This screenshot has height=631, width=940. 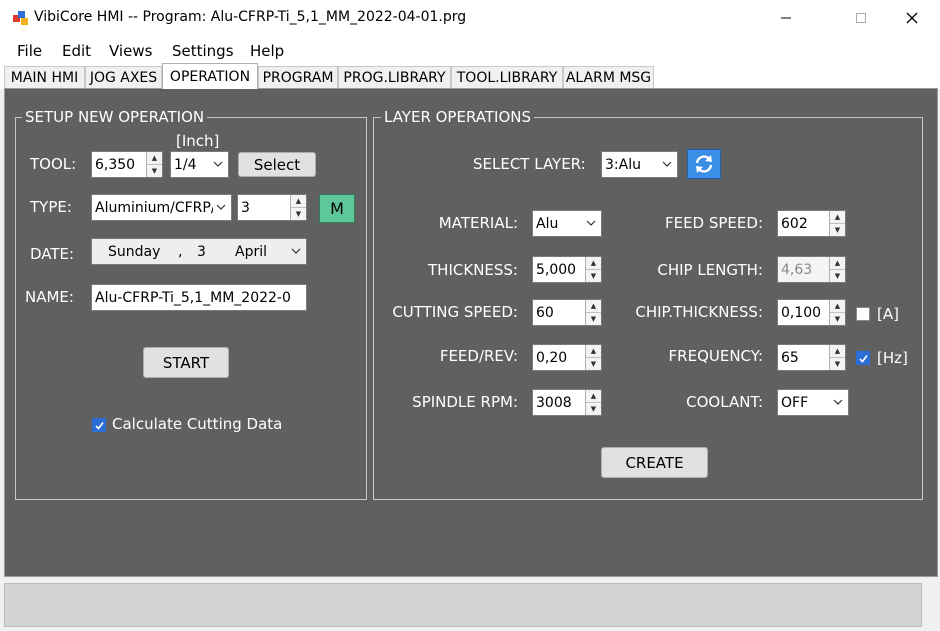 I want to click on type-number-input: 3 ▲ ▼, so click(x=272, y=207).